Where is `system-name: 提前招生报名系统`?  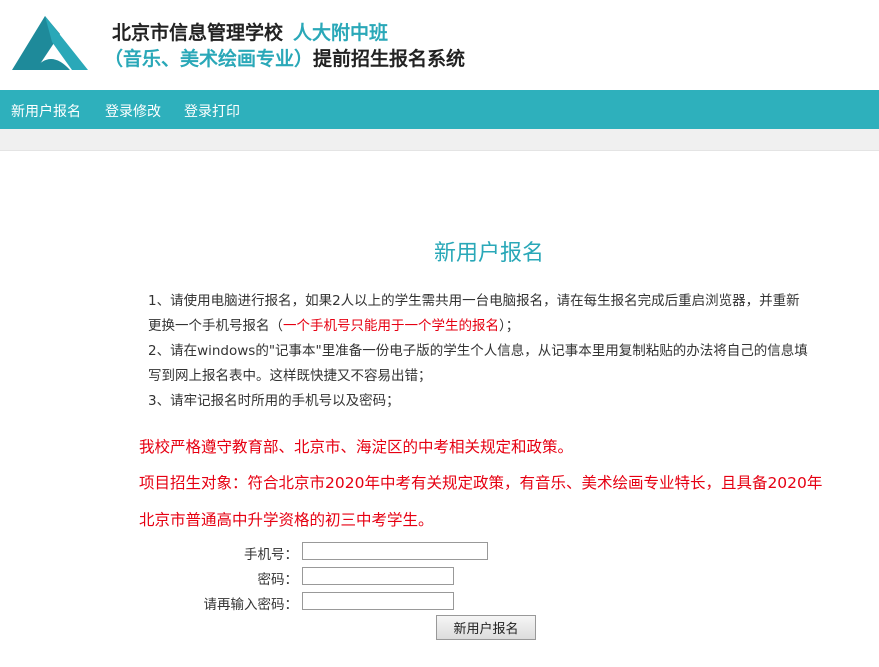 system-name: 提前招生报名系统 is located at coordinates (389, 59).